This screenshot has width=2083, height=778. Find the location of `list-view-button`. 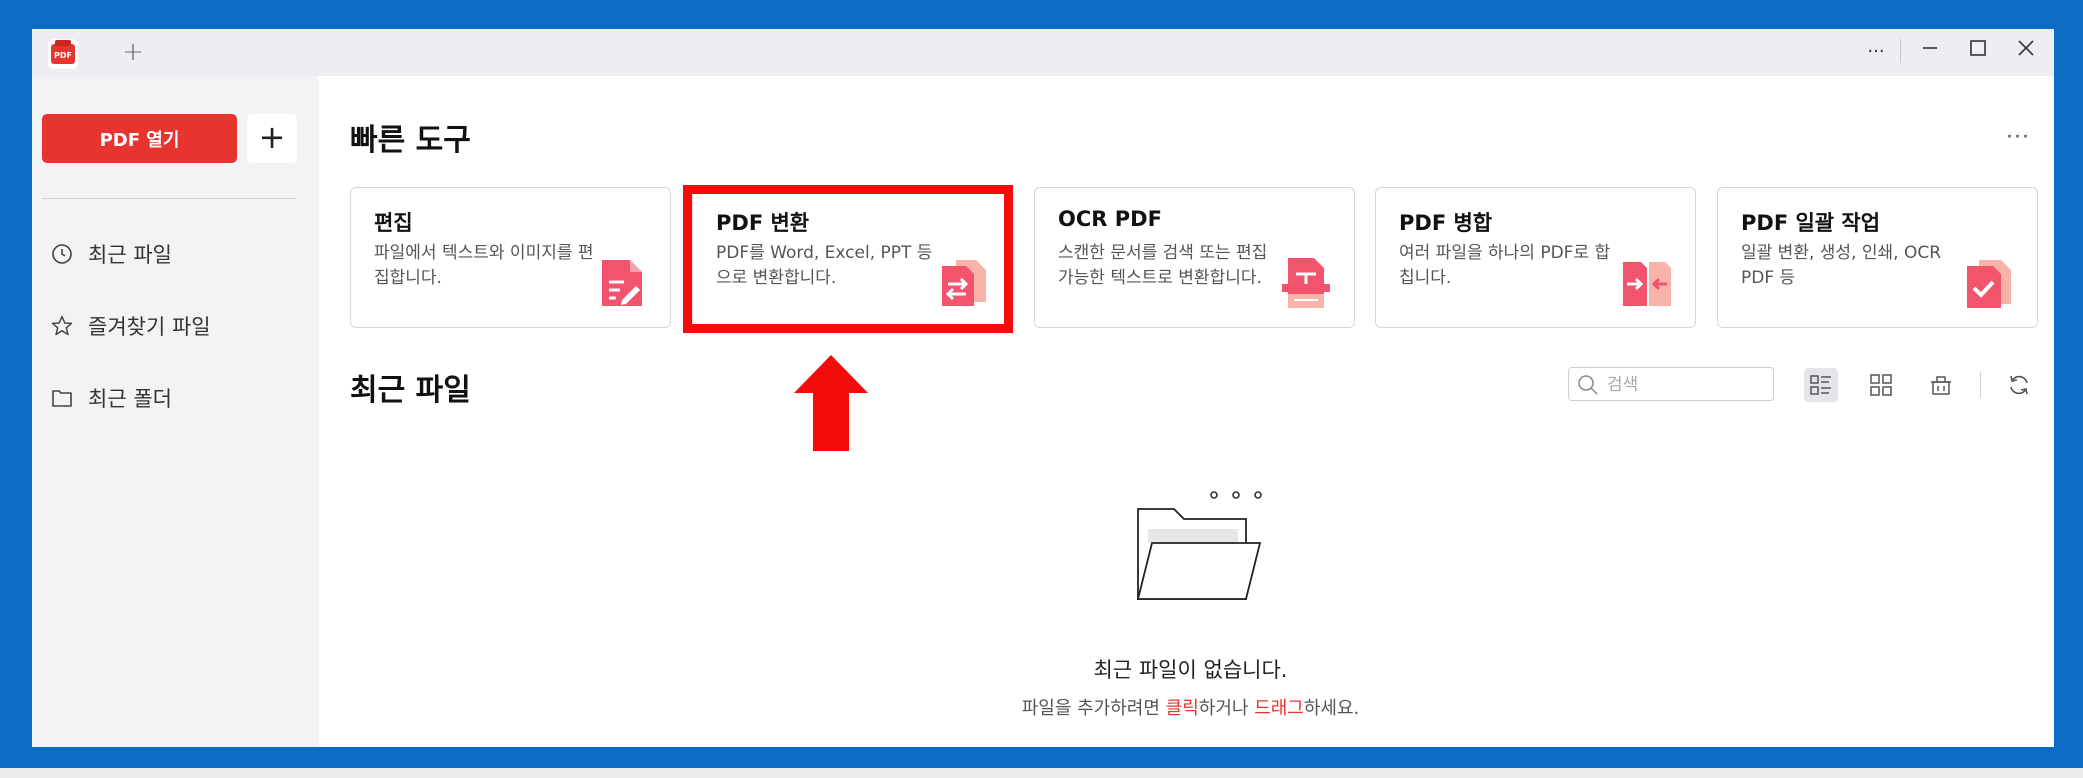

list-view-button is located at coordinates (1821, 385).